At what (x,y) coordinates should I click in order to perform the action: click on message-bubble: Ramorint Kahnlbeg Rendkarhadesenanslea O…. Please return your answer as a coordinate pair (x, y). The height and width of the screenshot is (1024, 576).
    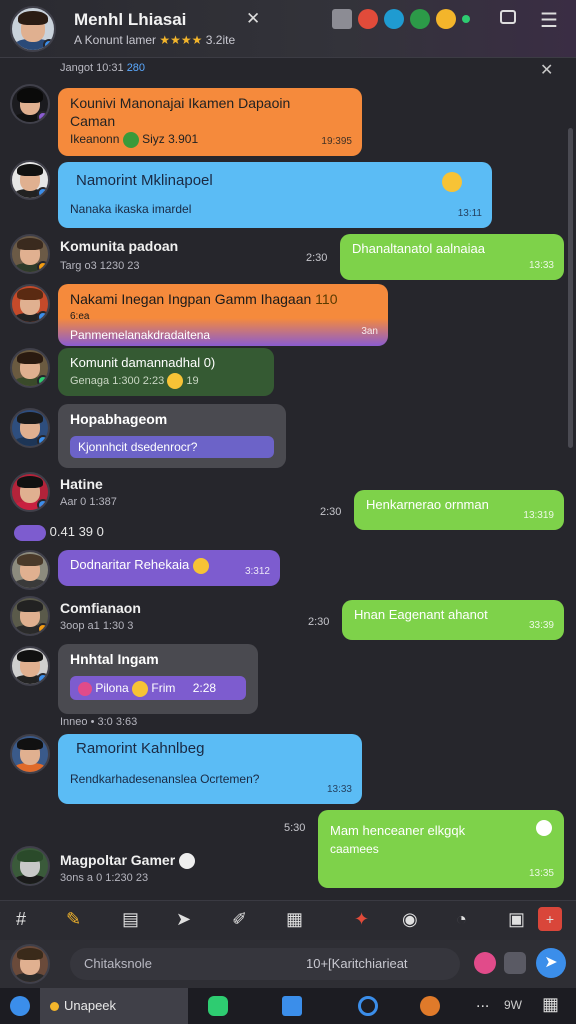
    Looking at the image, I should click on (210, 769).